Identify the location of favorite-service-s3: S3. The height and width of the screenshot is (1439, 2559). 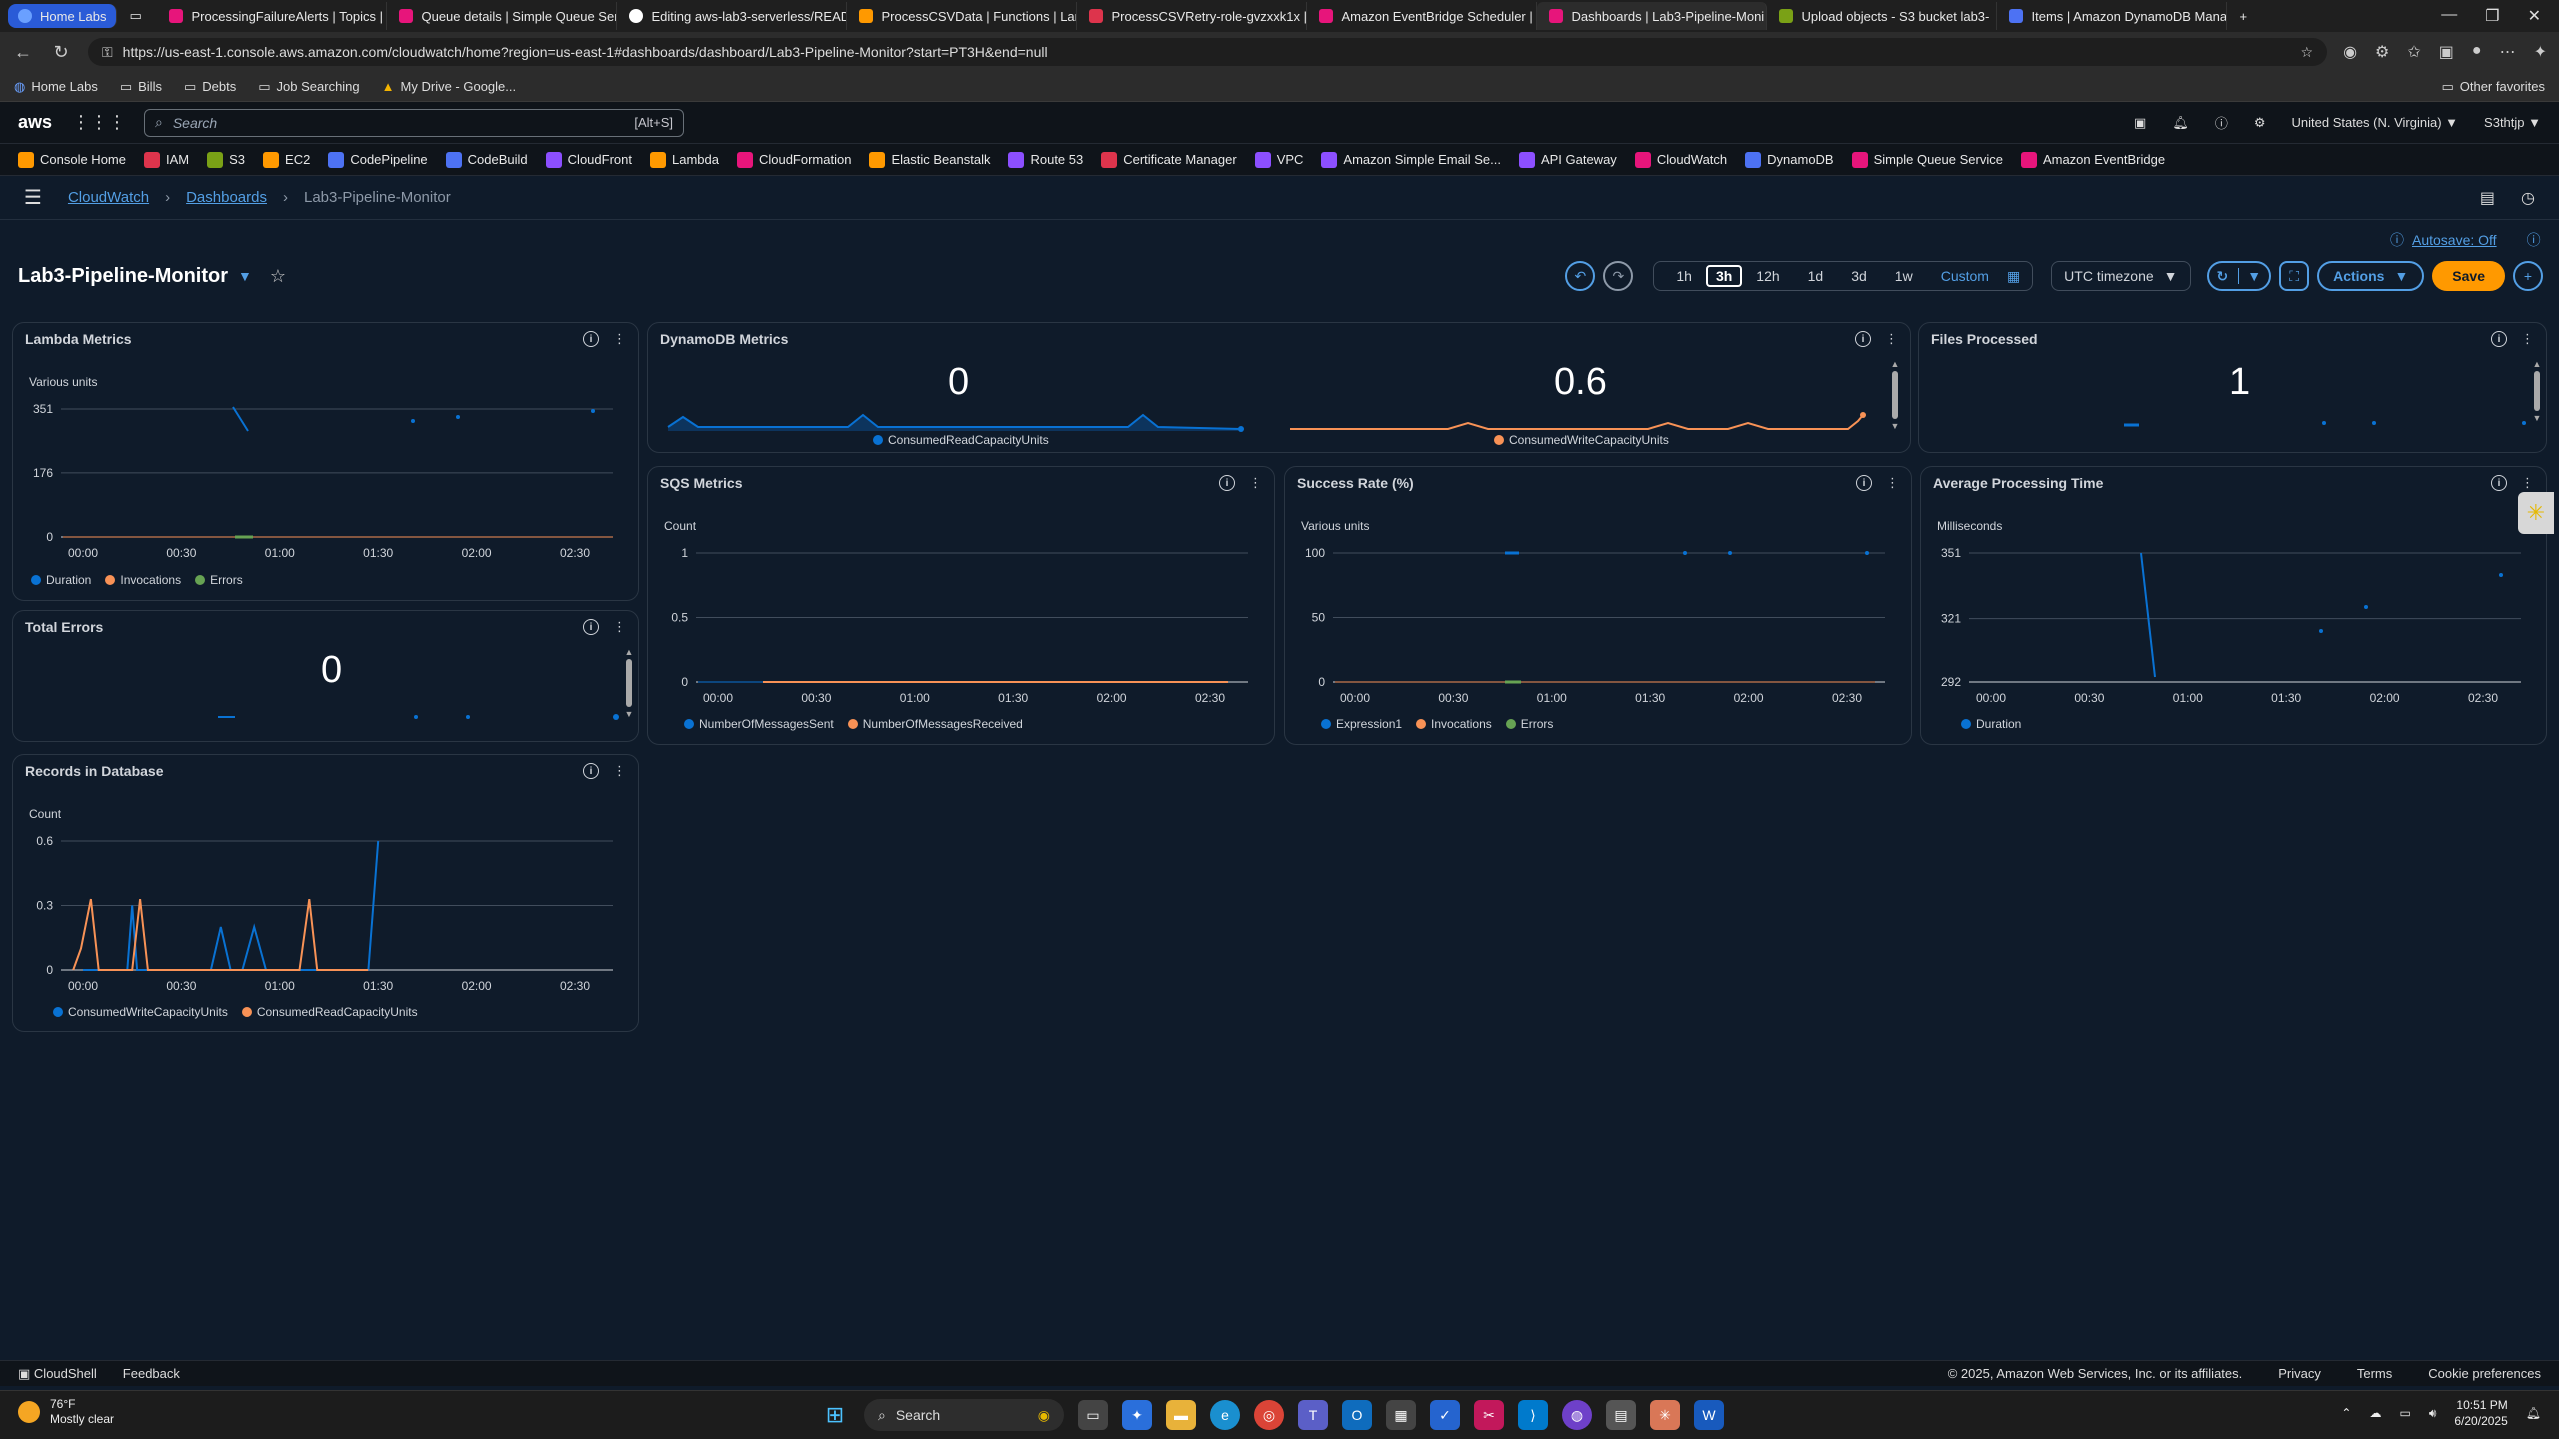
(226, 159).